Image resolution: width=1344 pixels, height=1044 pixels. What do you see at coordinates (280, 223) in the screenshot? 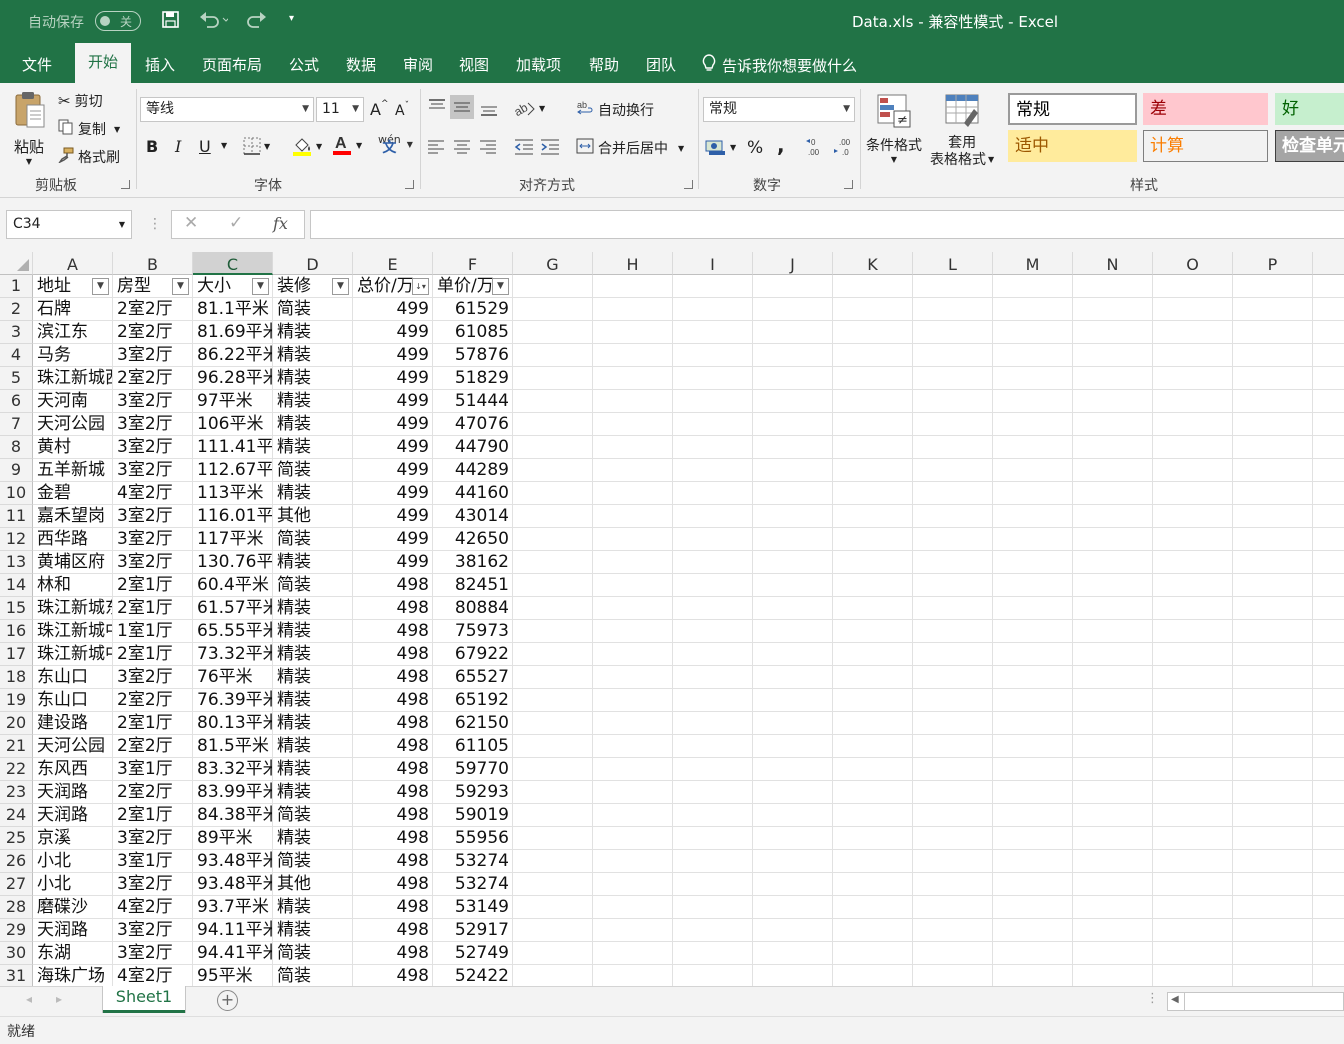
I see `insert-function-icon: fx` at bounding box center [280, 223].